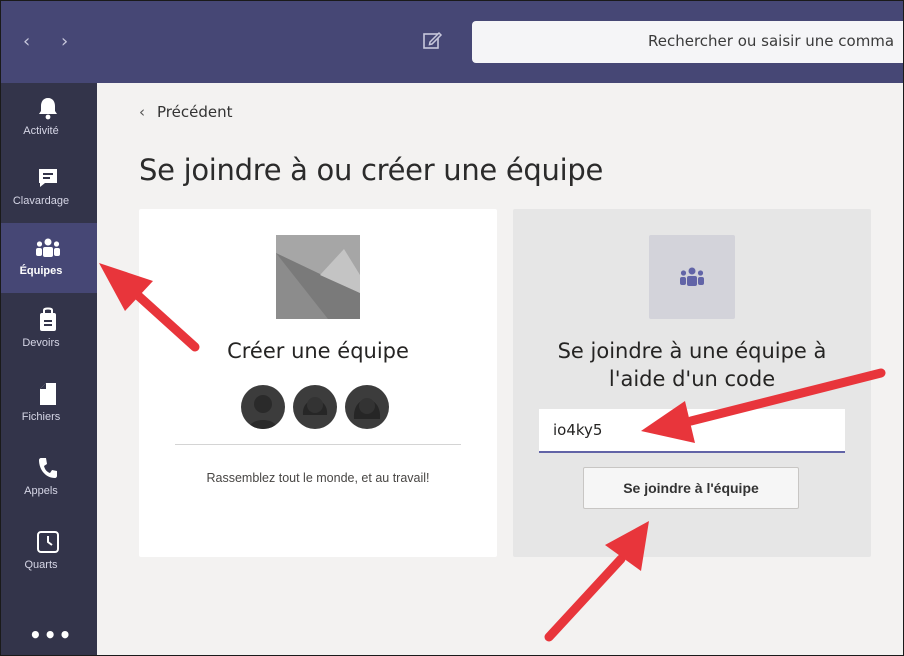  I want to click on rail-item-fichiers: Fichiers, so click(49, 404).